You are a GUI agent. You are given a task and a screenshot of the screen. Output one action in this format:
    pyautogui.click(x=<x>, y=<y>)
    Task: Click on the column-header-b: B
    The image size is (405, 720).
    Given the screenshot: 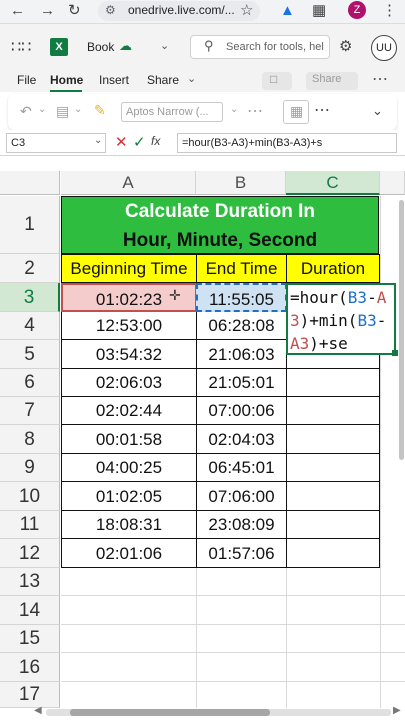 What is the action you would take?
    pyautogui.click(x=241, y=183)
    